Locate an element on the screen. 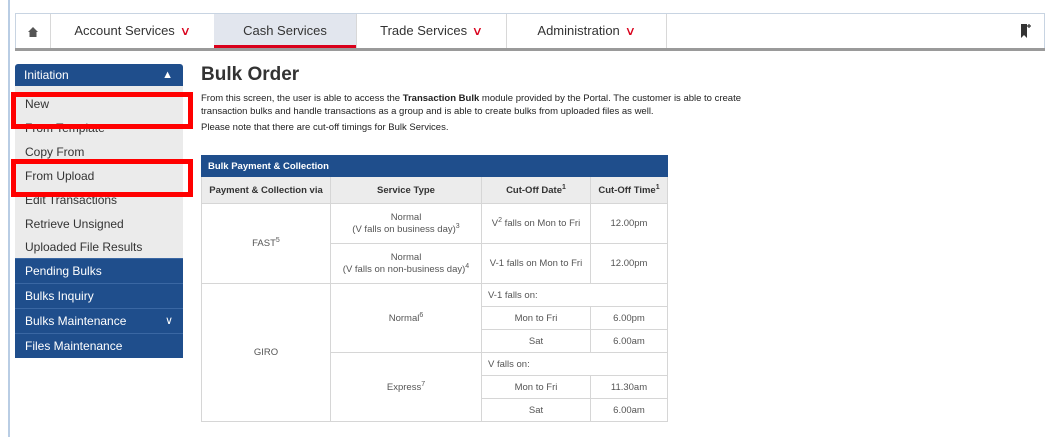 The width and height of the screenshot is (1059, 437). description-bold: Transaction Bulk is located at coordinates (441, 98).